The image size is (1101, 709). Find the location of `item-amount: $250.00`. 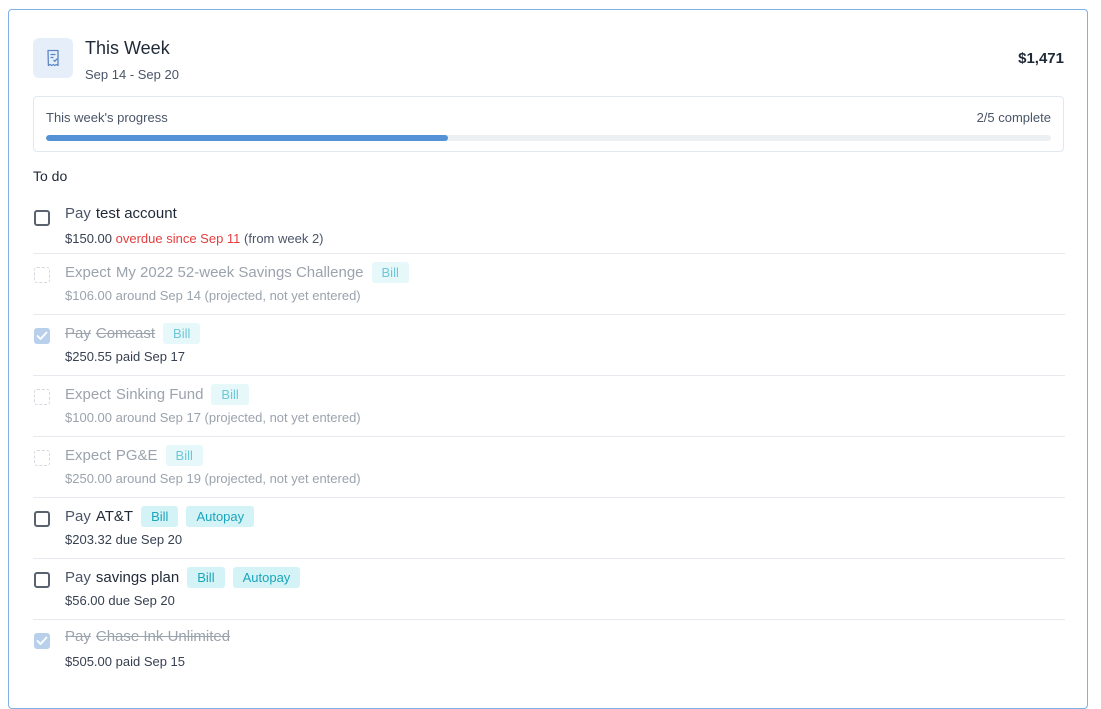

item-amount: $250.00 is located at coordinates (88, 478).